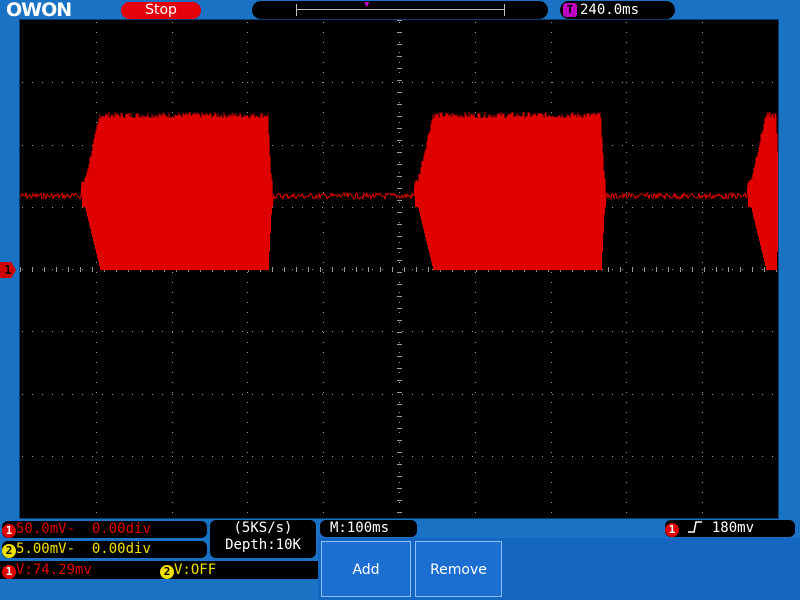 This screenshot has width=800, height=600. I want to click on meas-ch1-badge: 1, so click(9, 572).